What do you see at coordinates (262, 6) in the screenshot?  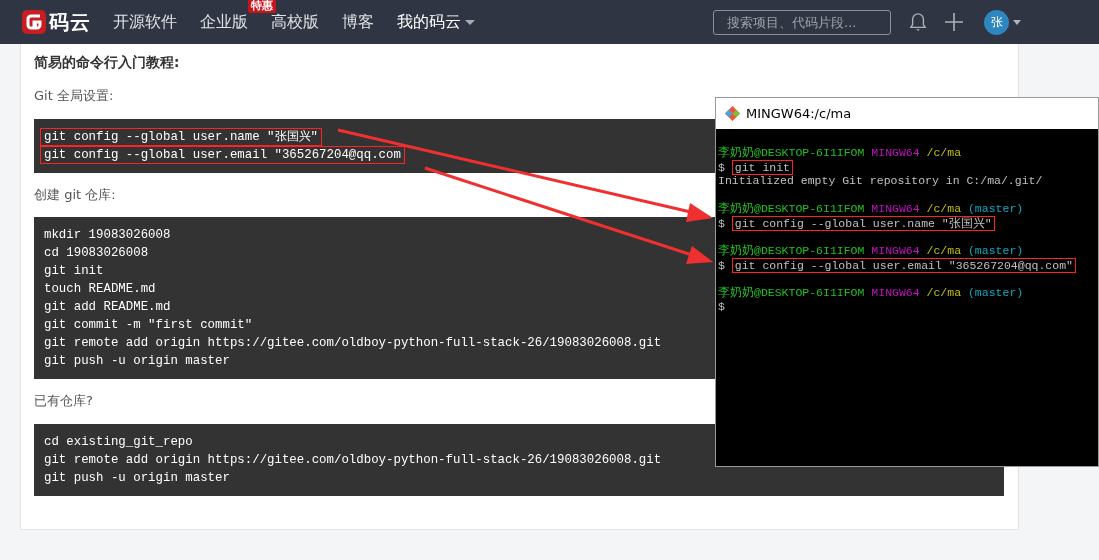 I see `promo-badge: 特惠` at bounding box center [262, 6].